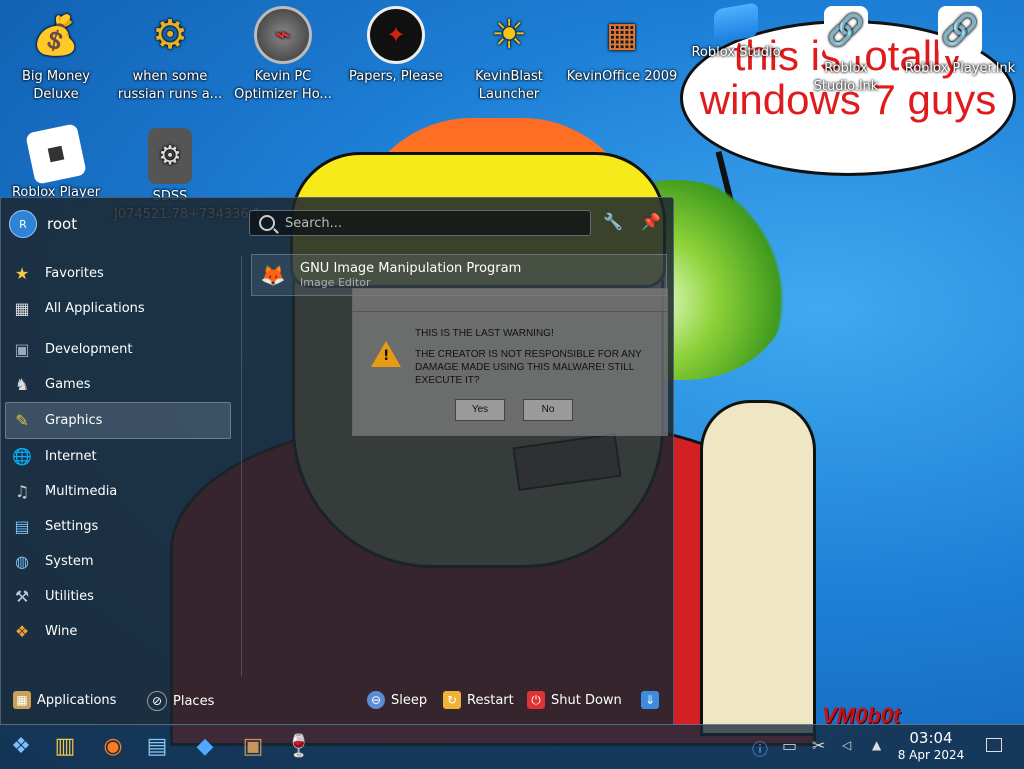  I want to click on category-label: System, so click(69, 561).